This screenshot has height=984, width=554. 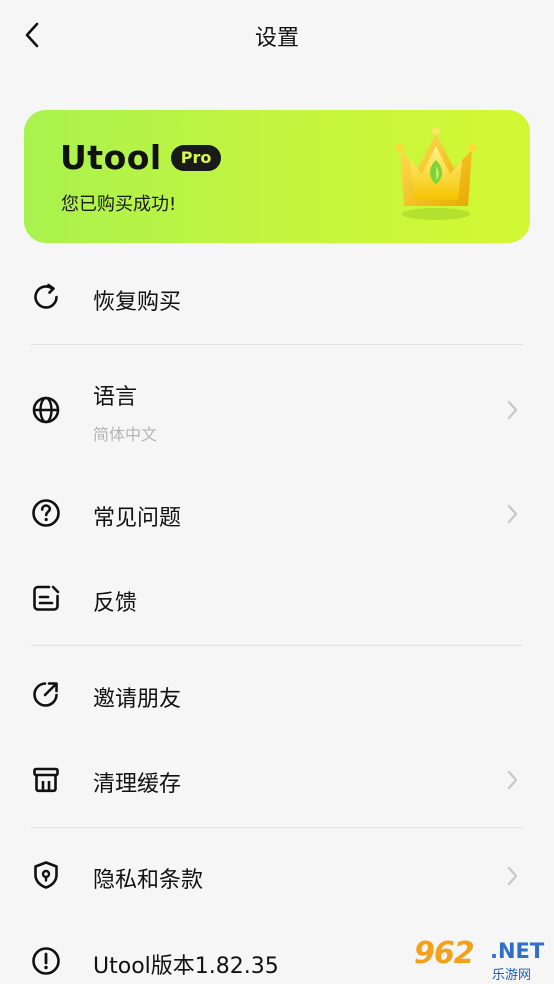 I want to click on crown-icon, so click(x=436, y=173).